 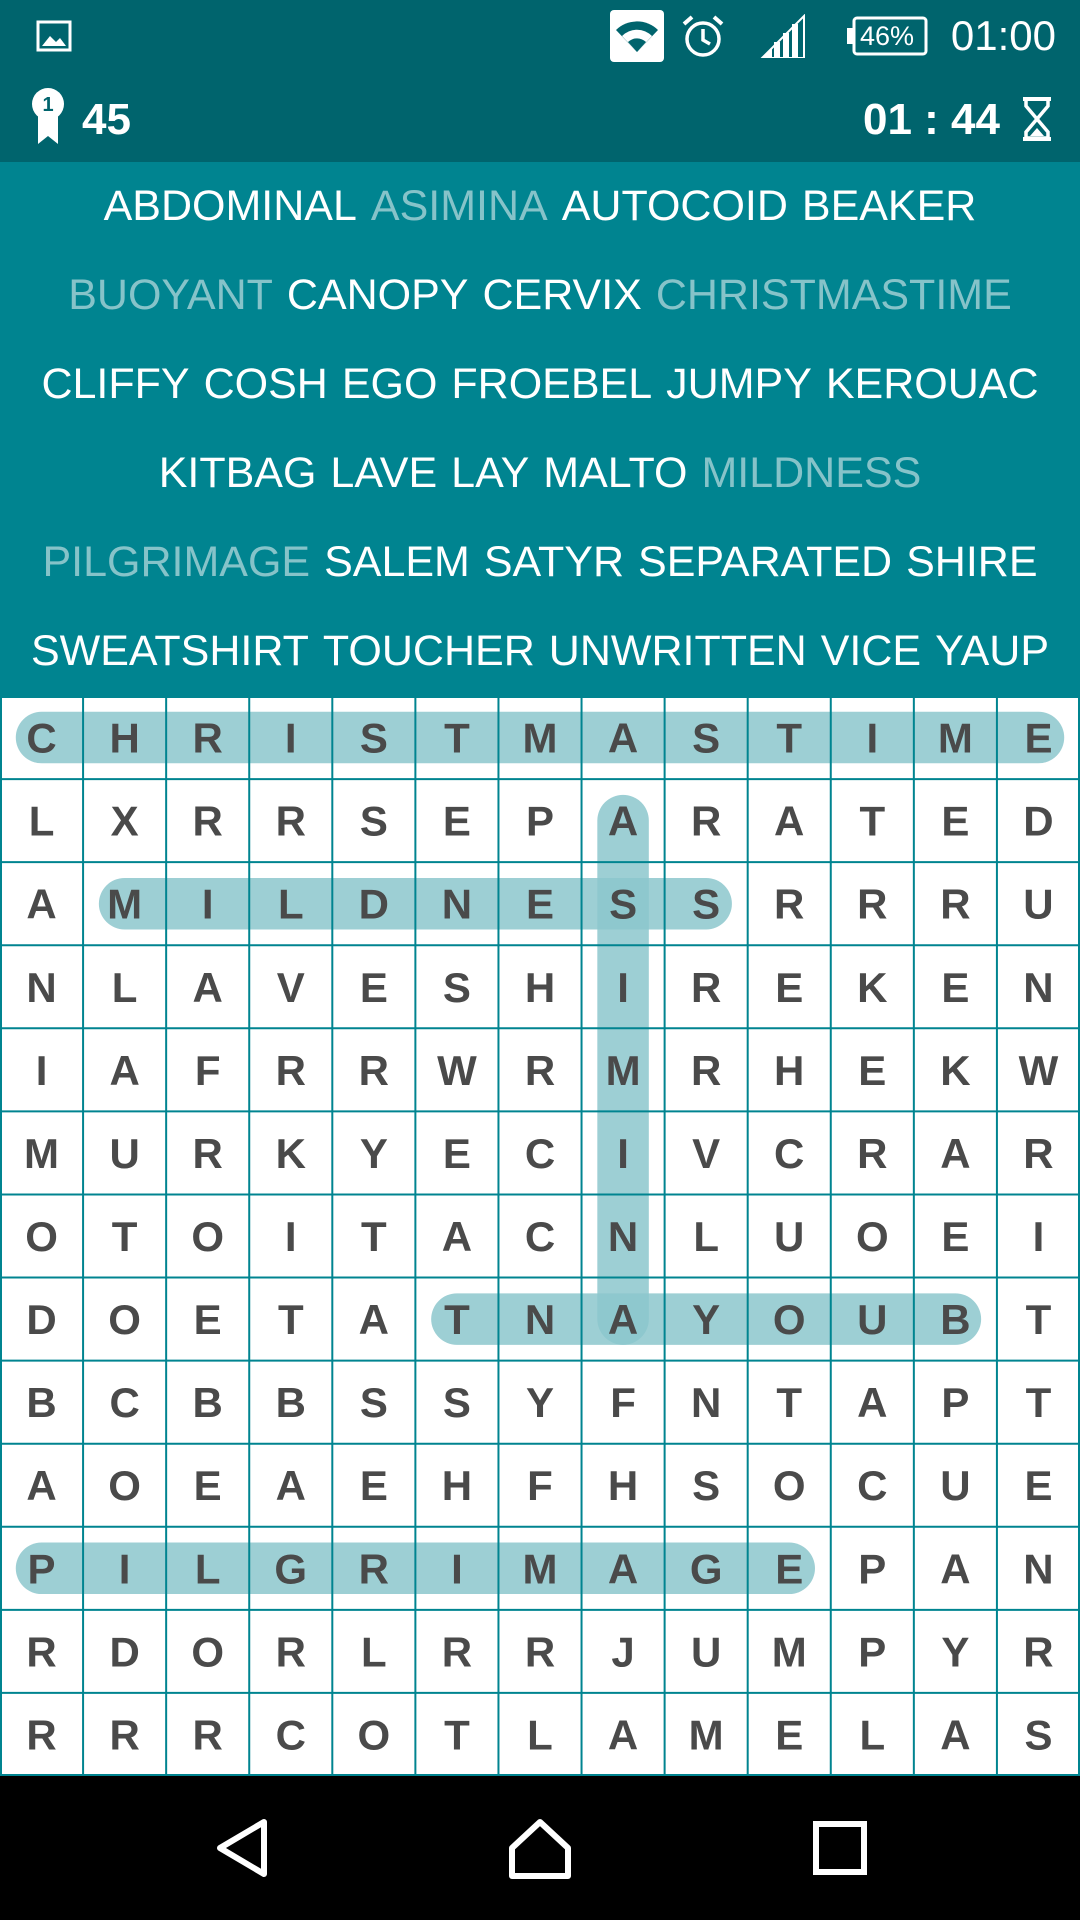 I want to click on back-icon, so click(x=242, y=1848).